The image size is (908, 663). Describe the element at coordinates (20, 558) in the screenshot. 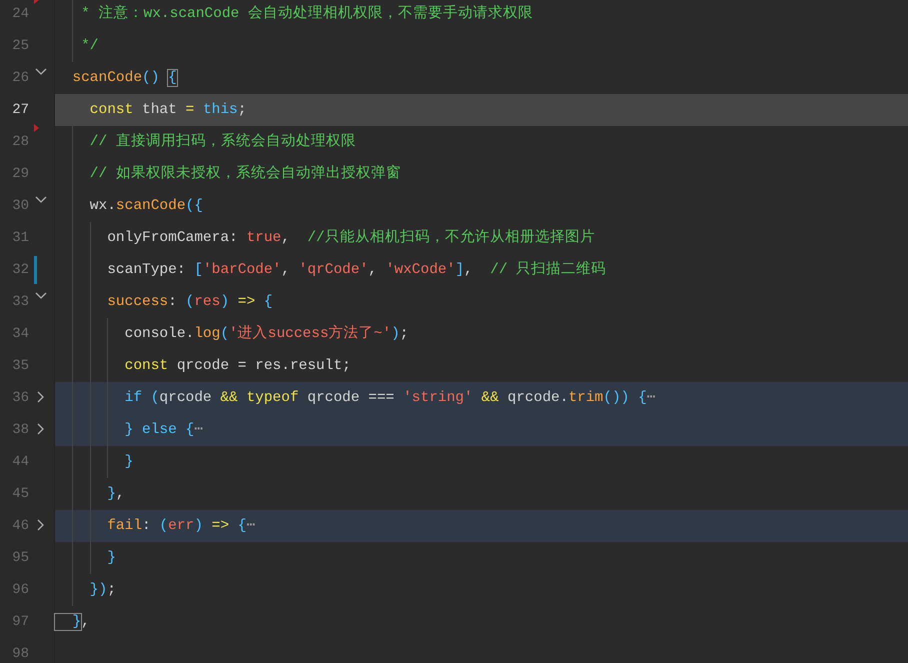

I see `line-number: 95` at that location.